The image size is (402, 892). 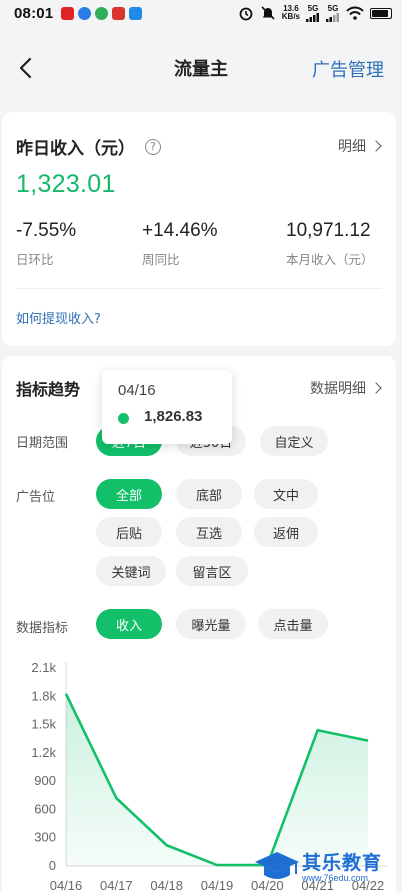 What do you see at coordinates (286, 532) in the screenshot?
I see `chip-ad-commission: 返佣` at bounding box center [286, 532].